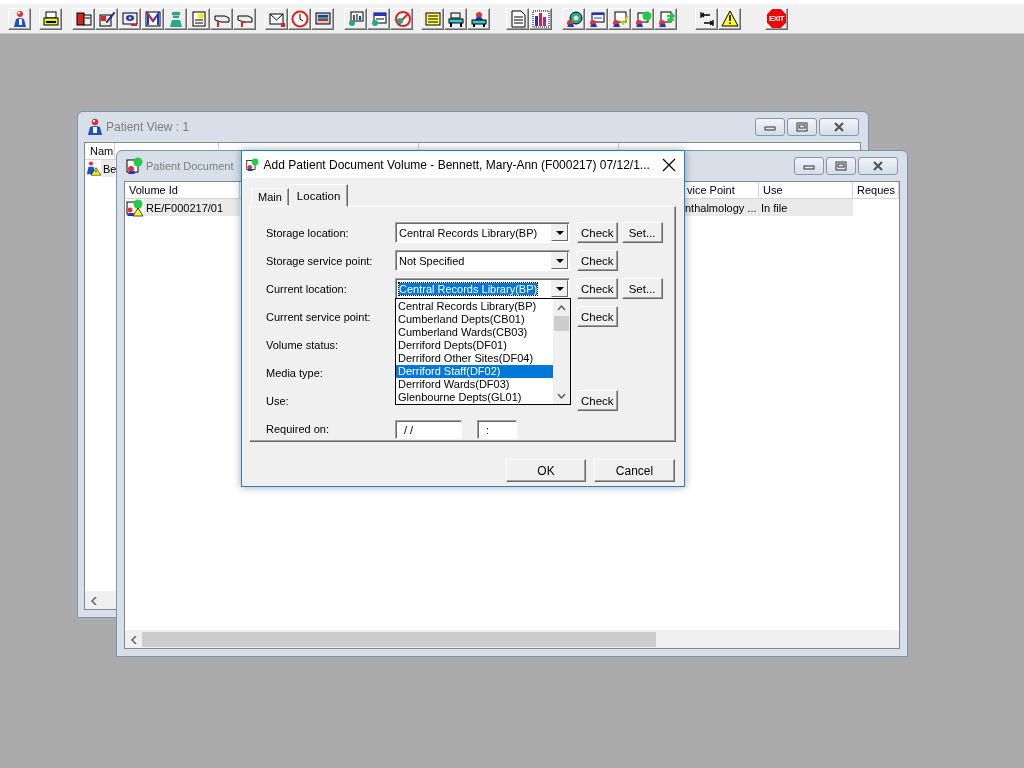 The width and height of the screenshot is (1024, 768). I want to click on dropdown-option: Derriford Depts(DF01), so click(474, 345).